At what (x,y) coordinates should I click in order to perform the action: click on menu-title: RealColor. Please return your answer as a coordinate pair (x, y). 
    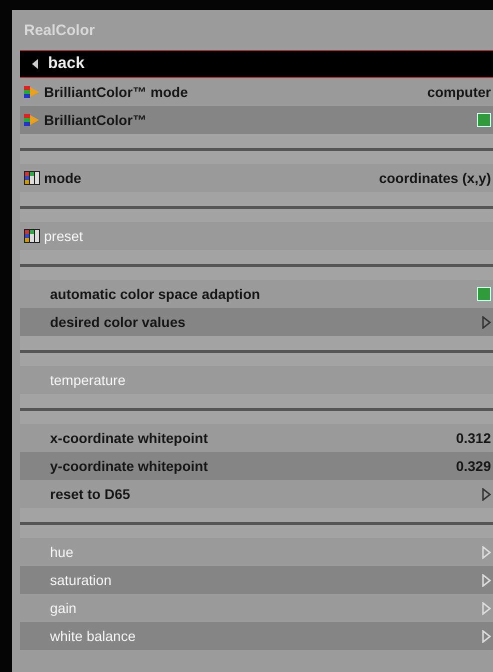
    Looking at the image, I should click on (59, 30).